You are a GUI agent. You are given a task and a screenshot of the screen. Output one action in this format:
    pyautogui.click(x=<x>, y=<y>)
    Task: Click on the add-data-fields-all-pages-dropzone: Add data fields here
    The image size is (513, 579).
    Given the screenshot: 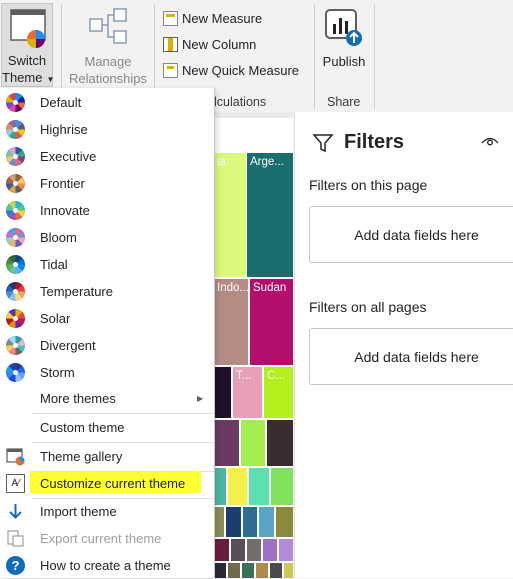 What is the action you would take?
    pyautogui.click(x=411, y=356)
    